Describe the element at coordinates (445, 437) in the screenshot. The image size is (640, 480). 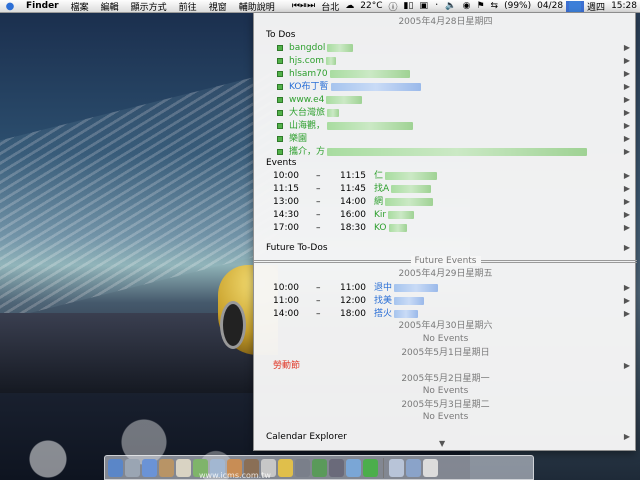
I see `calendar-explorer-item: Calendar Explorer ▶` at that location.